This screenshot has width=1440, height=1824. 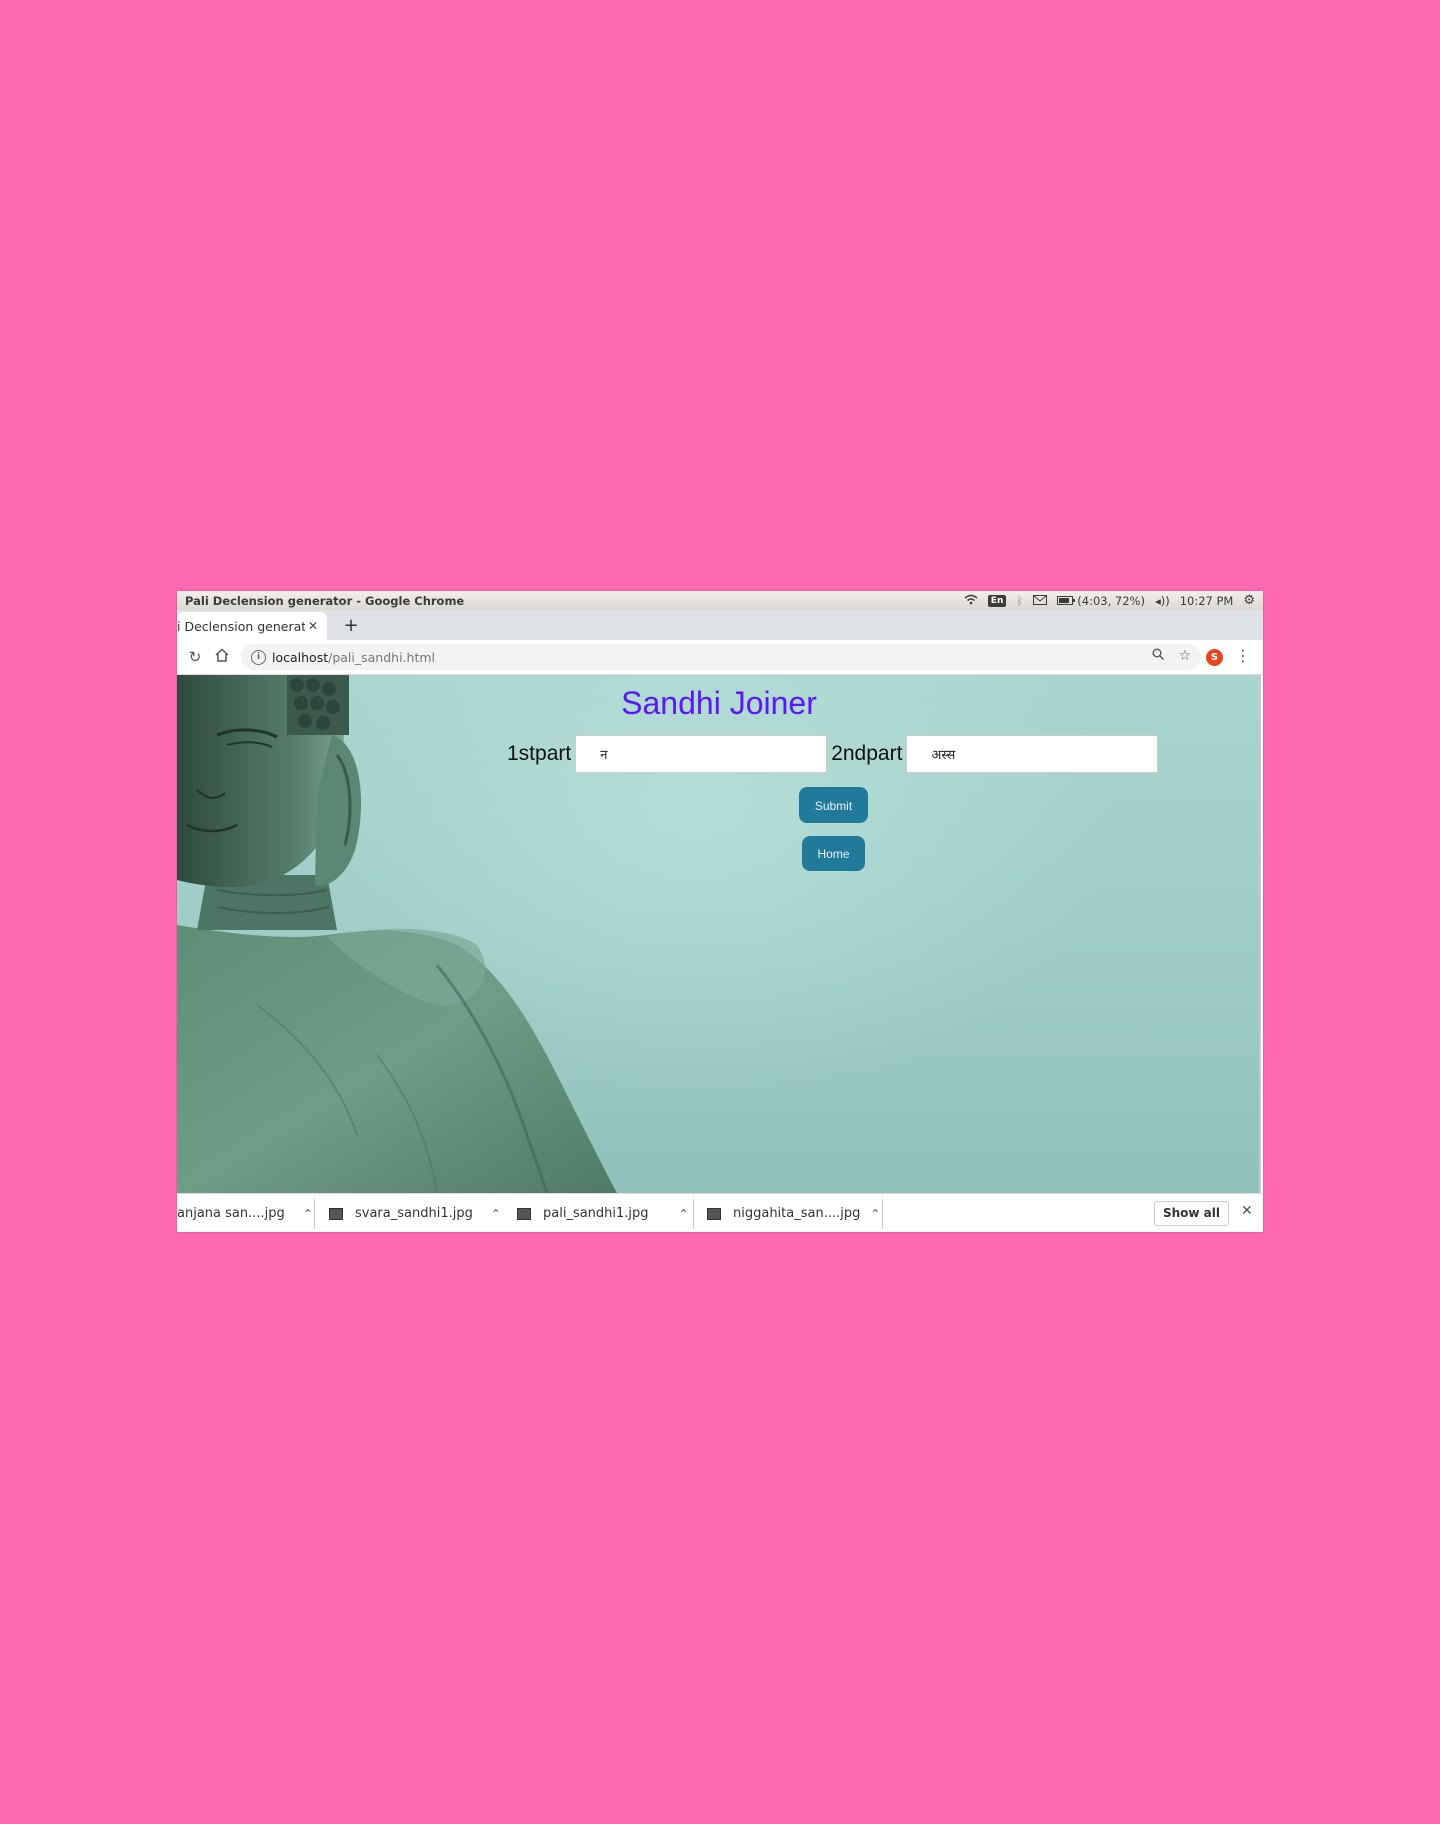 I want to click on second-part-label: 2ndpart, so click(x=867, y=753).